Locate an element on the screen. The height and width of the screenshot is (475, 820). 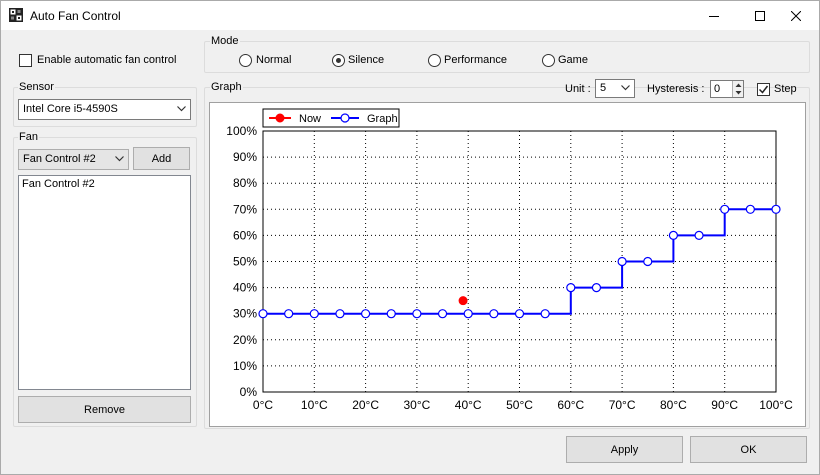
sensor-select: Intel Core i5-4590S is located at coordinates (104, 109).